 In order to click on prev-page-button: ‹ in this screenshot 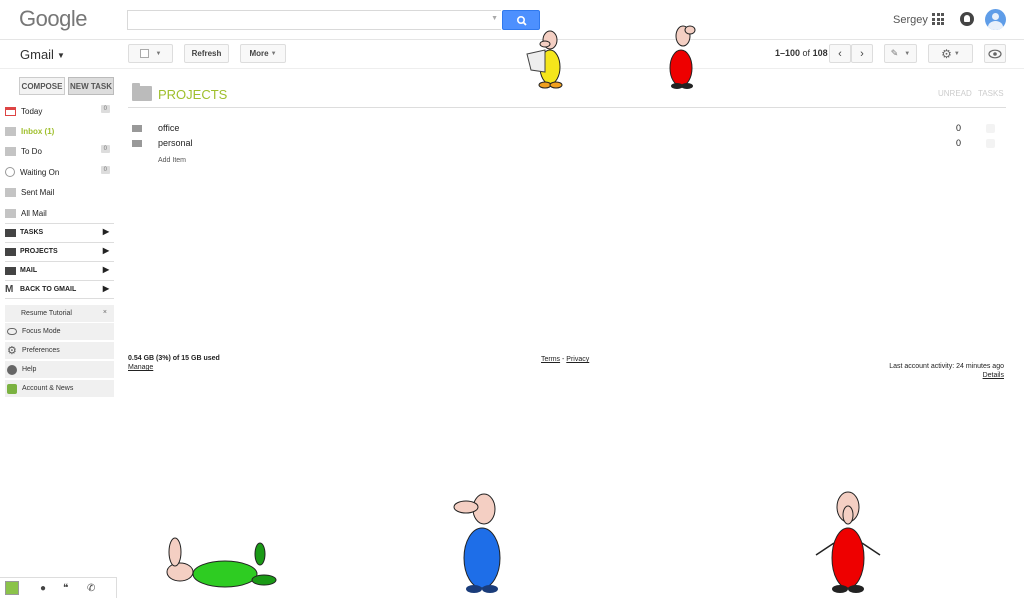, I will do `click(840, 53)`.